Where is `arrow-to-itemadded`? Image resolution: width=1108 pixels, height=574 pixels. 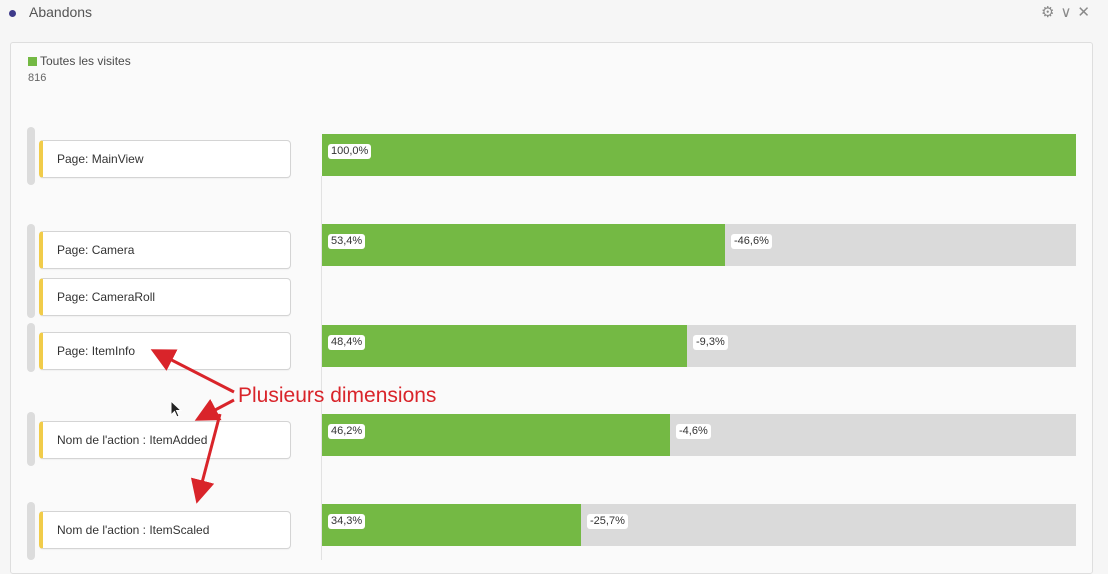 arrow-to-itemadded is located at coordinates (214, 409).